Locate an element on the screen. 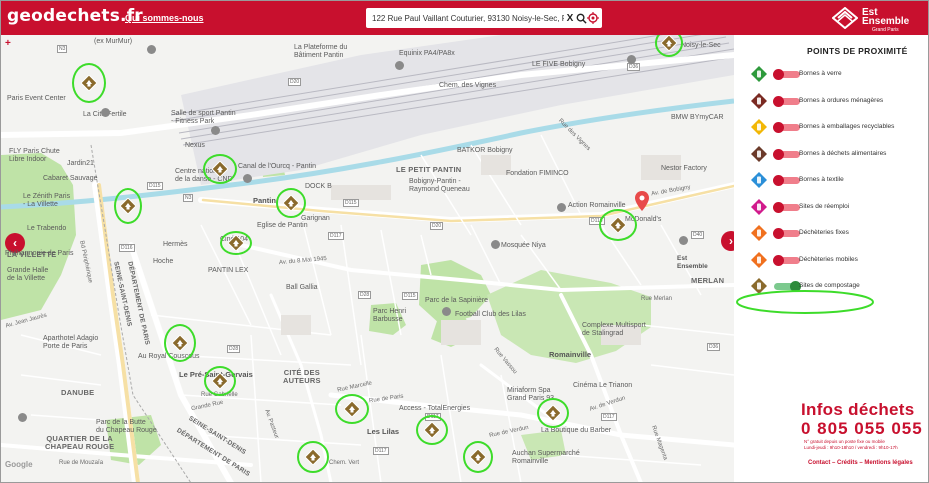 The height and width of the screenshot is (483, 929). proximity-item-8: Déchèteries mobiles is located at coordinates (835, 261).